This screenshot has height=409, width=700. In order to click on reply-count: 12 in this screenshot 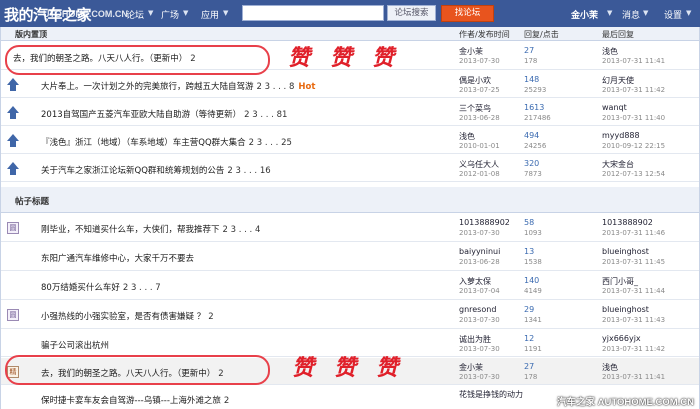, I will do `click(529, 338)`.